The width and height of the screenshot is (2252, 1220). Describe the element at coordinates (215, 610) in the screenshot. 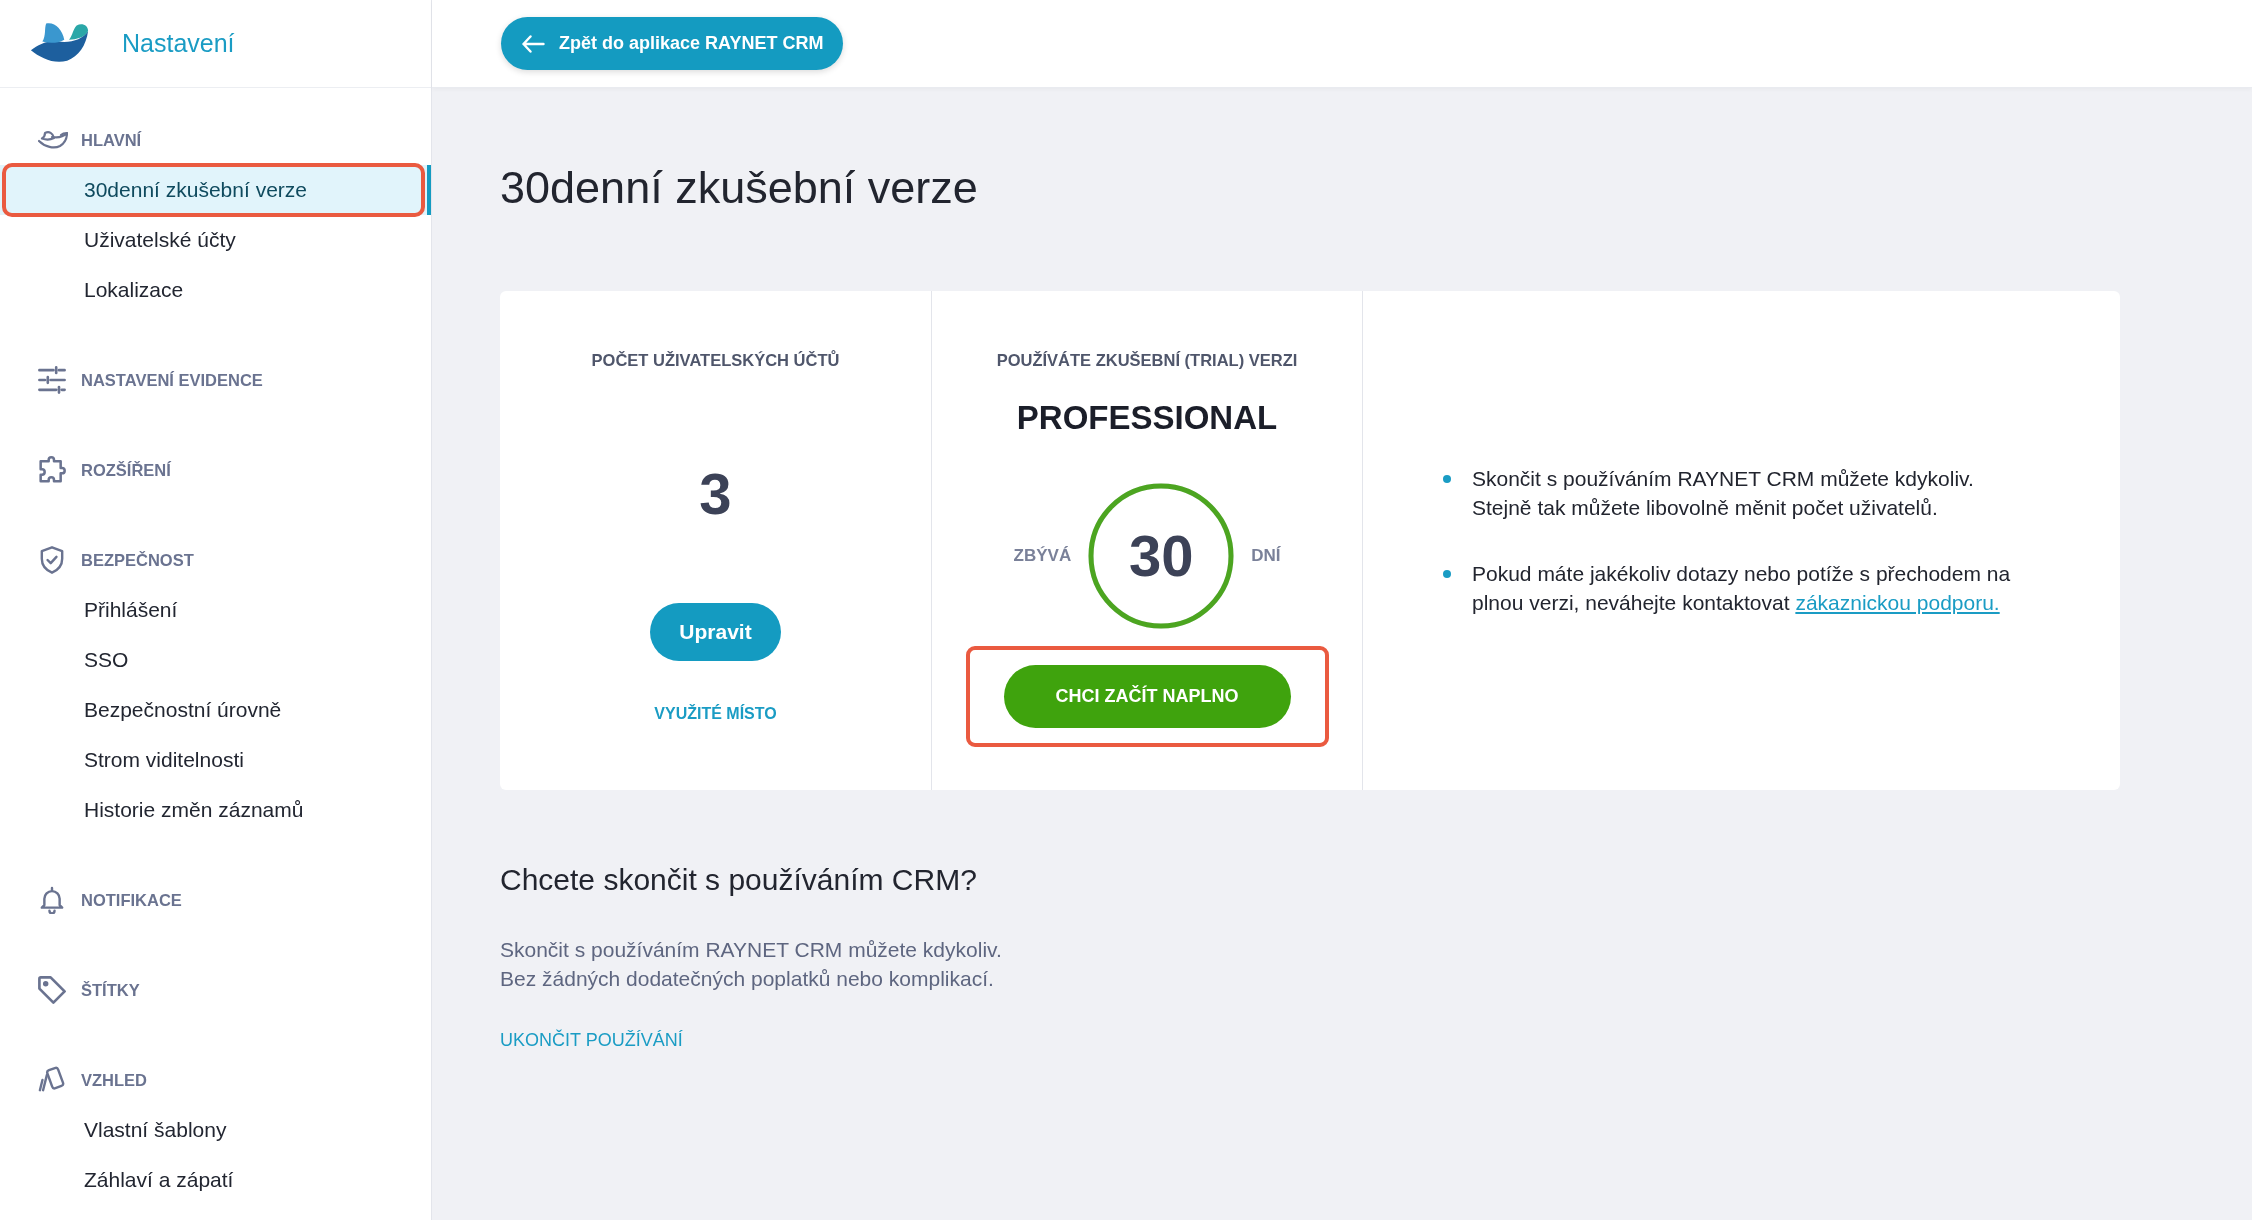

I see `sidebar-item: Přihlášení` at that location.